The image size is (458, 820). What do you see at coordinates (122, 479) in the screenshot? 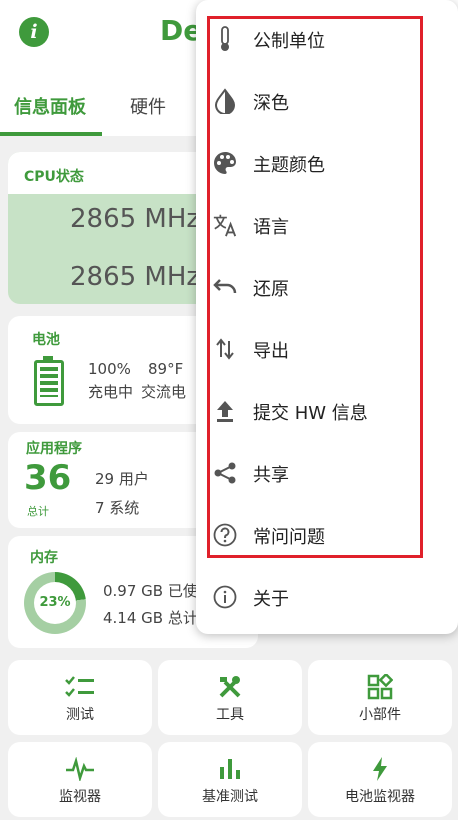
I see `apps-user-count: 29 用户` at bounding box center [122, 479].